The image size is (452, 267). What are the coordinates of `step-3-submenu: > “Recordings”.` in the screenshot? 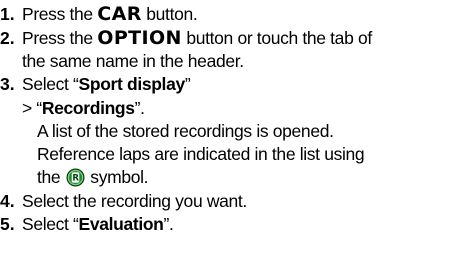 It's located at (83, 108).